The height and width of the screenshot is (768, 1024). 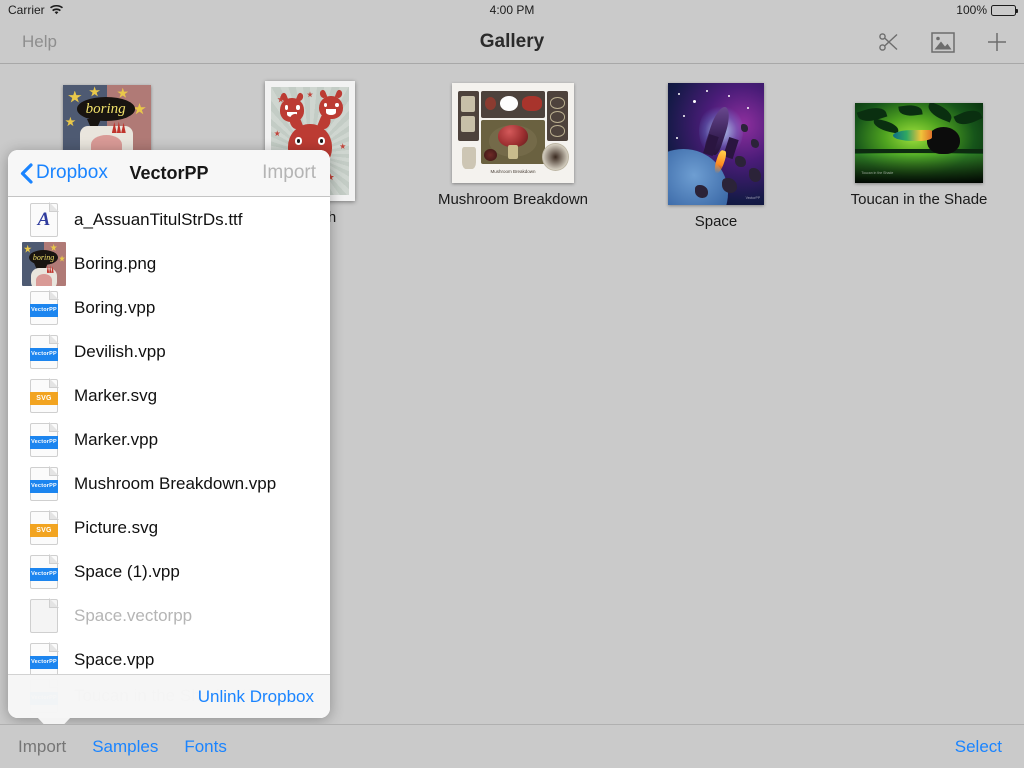 What do you see at coordinates (919, 143) in the screenshot?
I see `thumbnail-toucan: Toucan in the Shade` at bounding box center [919, 143].